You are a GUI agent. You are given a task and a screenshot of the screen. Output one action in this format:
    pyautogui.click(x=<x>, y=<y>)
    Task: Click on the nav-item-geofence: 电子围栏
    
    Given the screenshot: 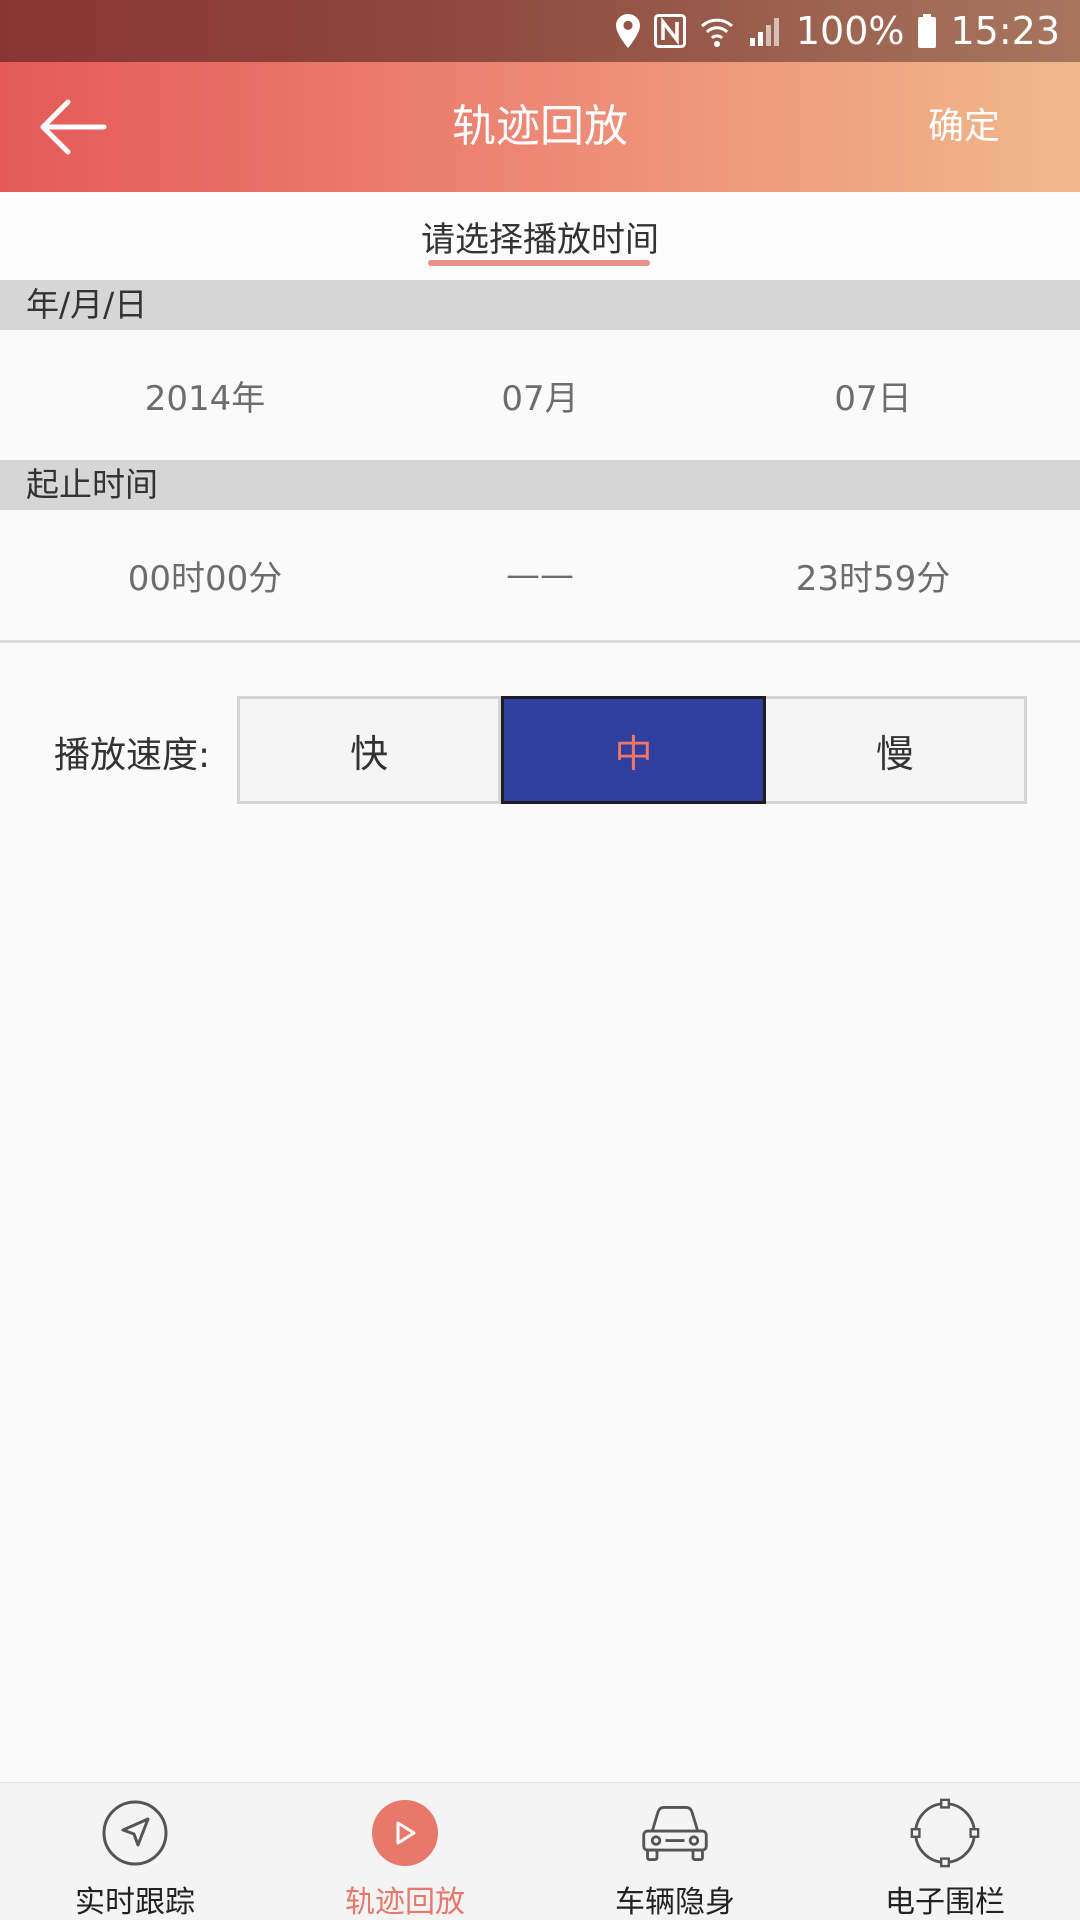 What is the action you would take?
    pyautogui.click(x=945, y=1851)
    